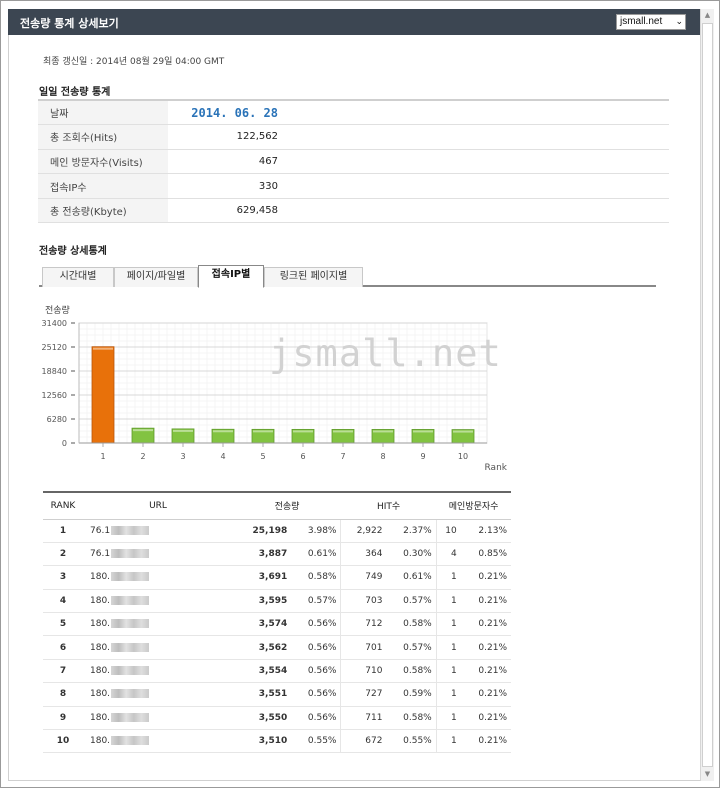 The width and height of the screenshot is (720, 788). I want to click on rank-cell: 5, so click(63, 624).